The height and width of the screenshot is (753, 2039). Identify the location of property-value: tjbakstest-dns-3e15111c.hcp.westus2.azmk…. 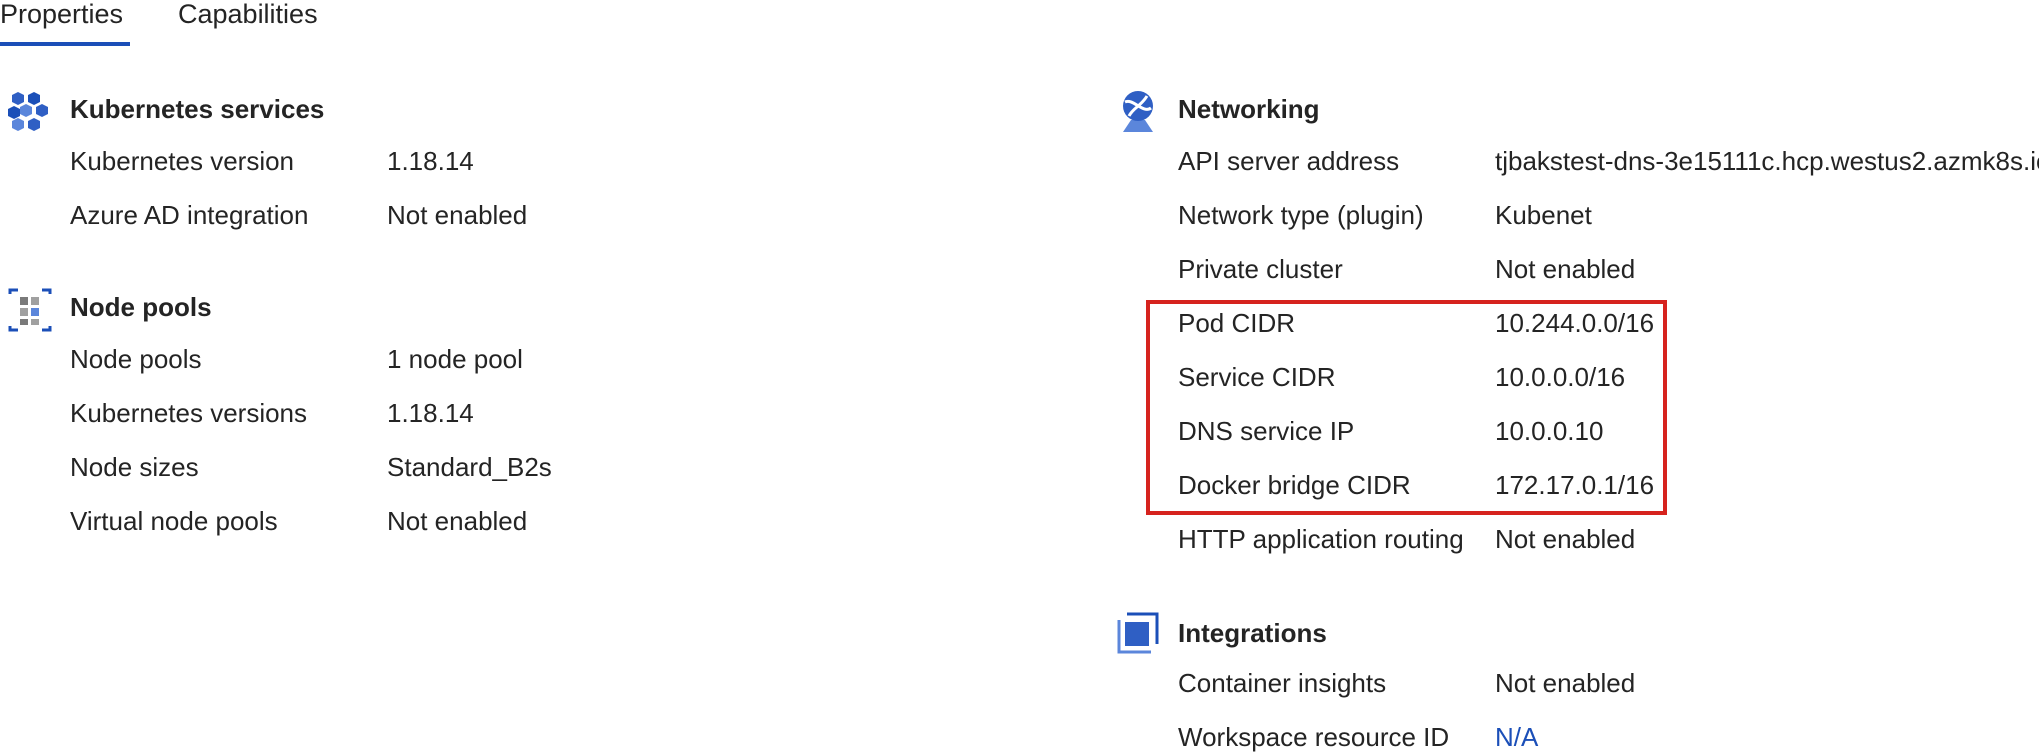
(1767, 161).